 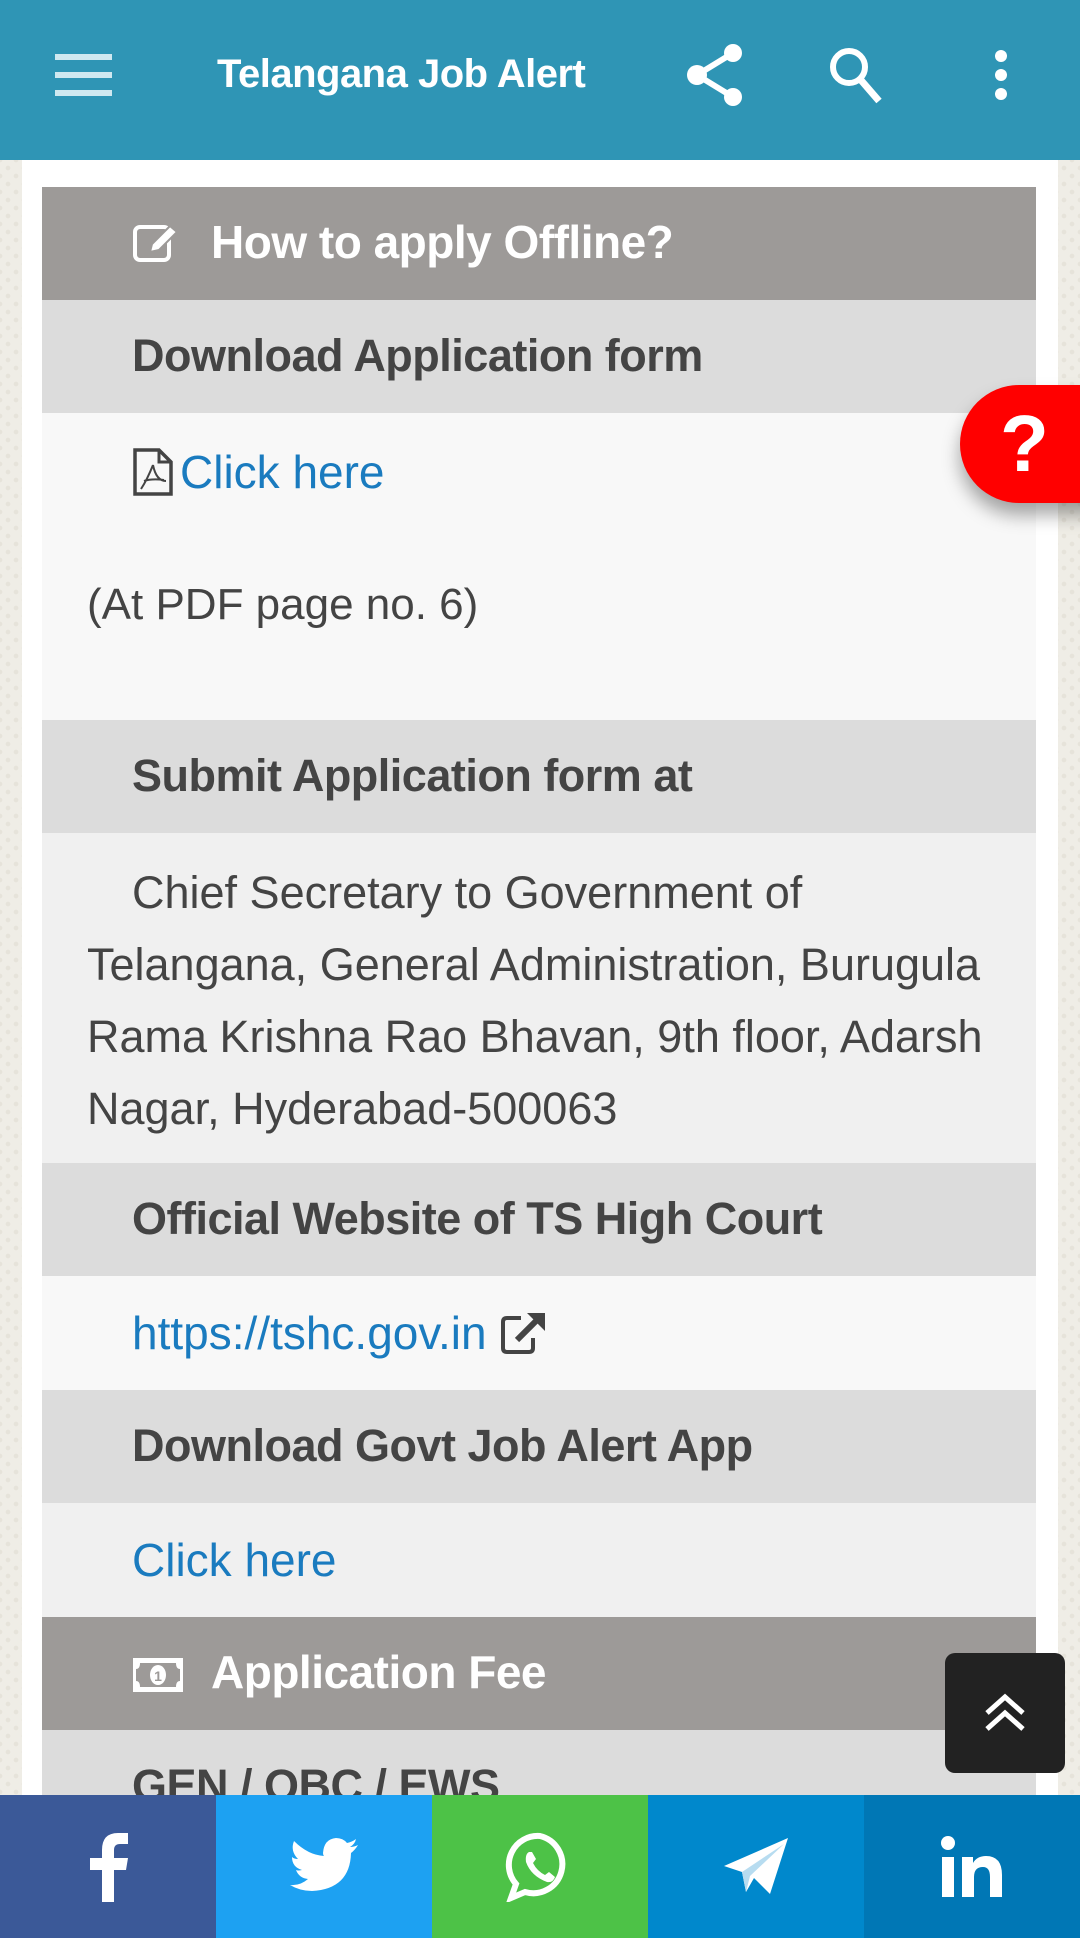 What do you see at coordinates (83, 57) in the screenshot?
I see `menu-icon` at bounding box center [83, 57].